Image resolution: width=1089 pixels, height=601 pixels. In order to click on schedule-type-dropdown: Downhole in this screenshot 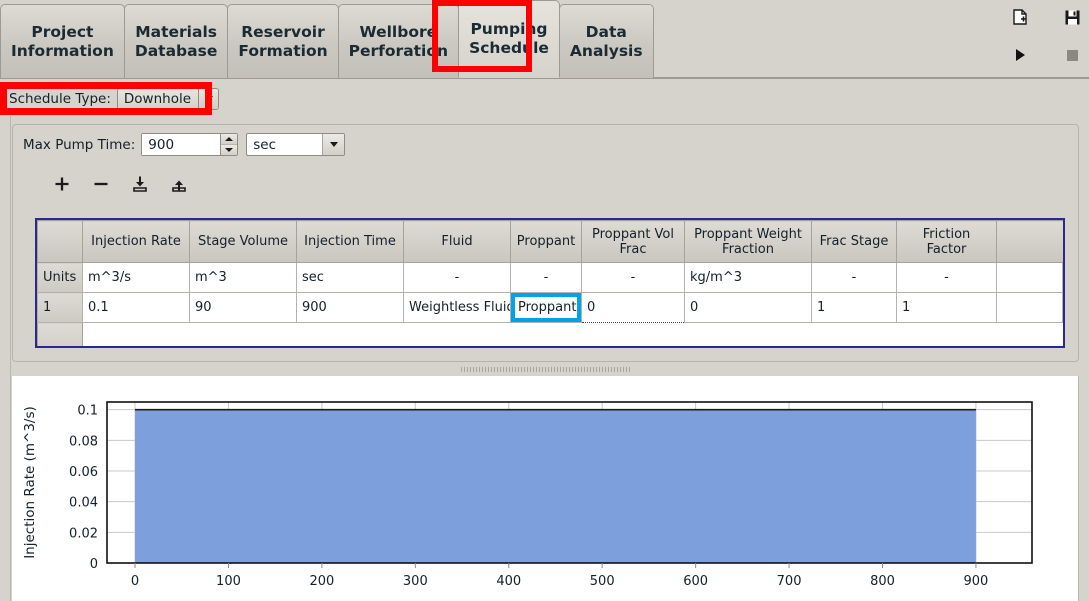, I will do `click(168, 98)`.